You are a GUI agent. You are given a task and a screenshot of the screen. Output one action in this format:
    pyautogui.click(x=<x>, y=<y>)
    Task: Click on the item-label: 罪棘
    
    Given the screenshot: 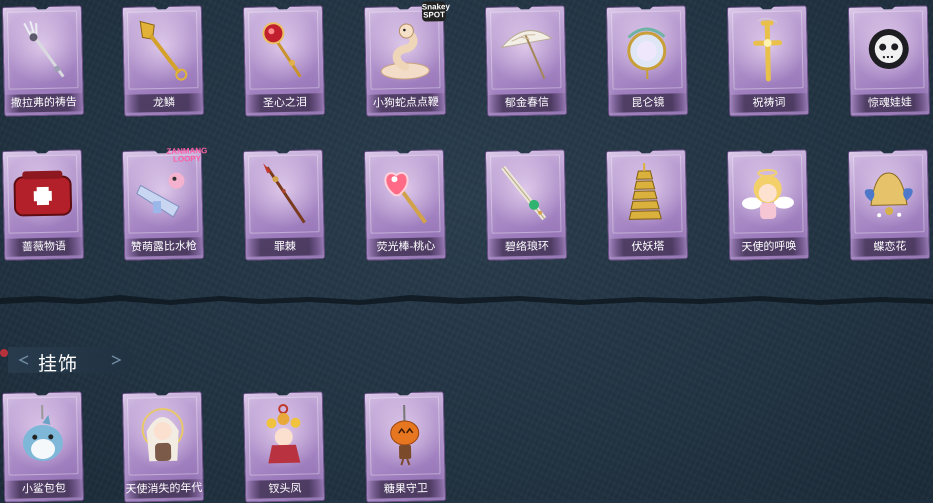 What is the action you would take?
    pyautogui.click(x=285, y=247)
    